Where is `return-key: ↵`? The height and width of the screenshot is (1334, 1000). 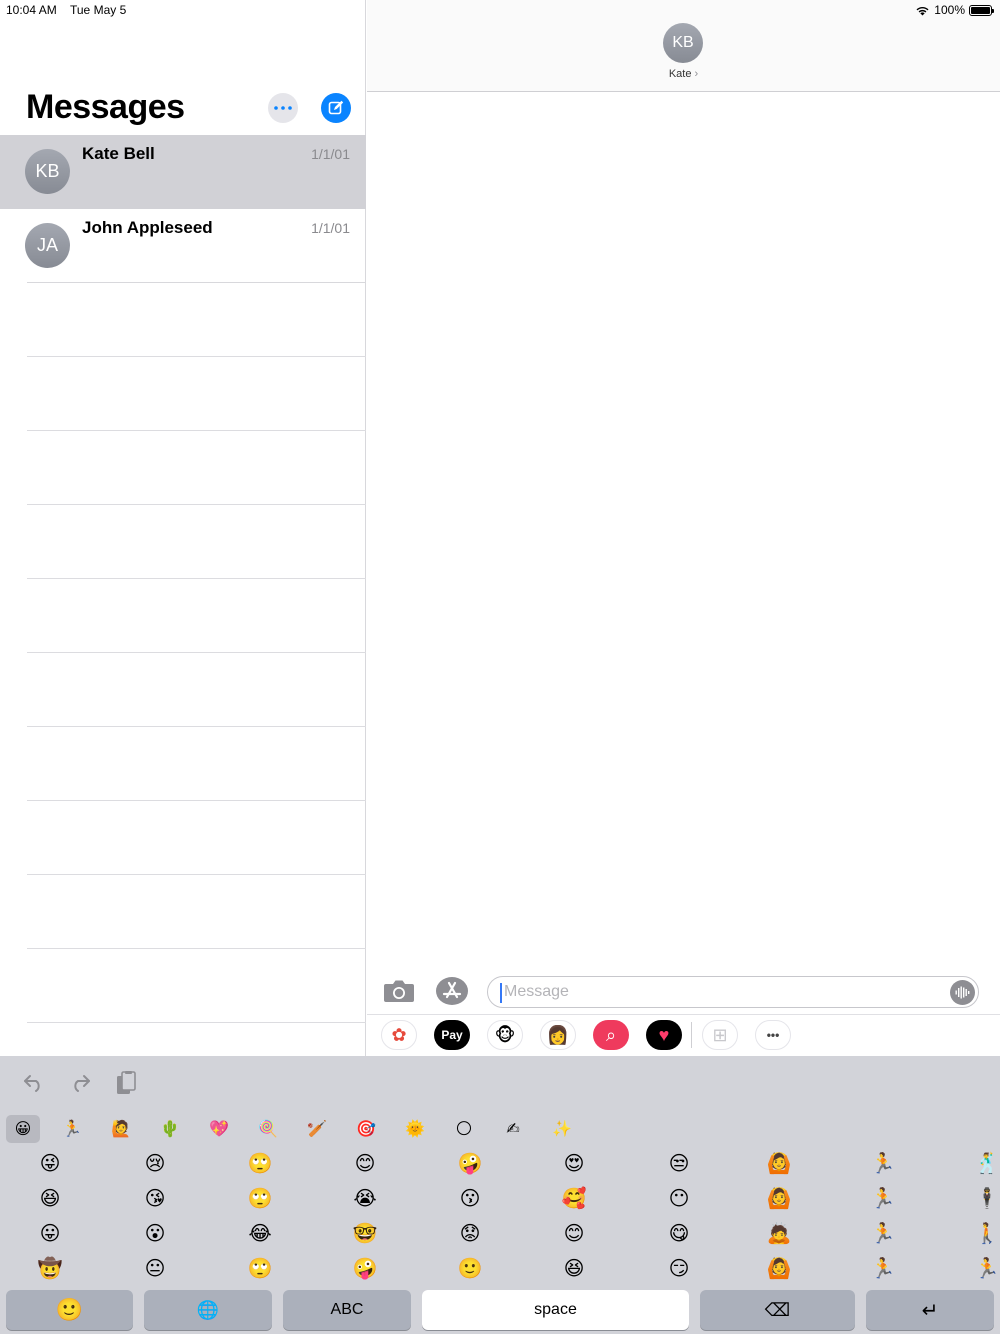
return-key: ↵ is located at coordinates (930, 1310).